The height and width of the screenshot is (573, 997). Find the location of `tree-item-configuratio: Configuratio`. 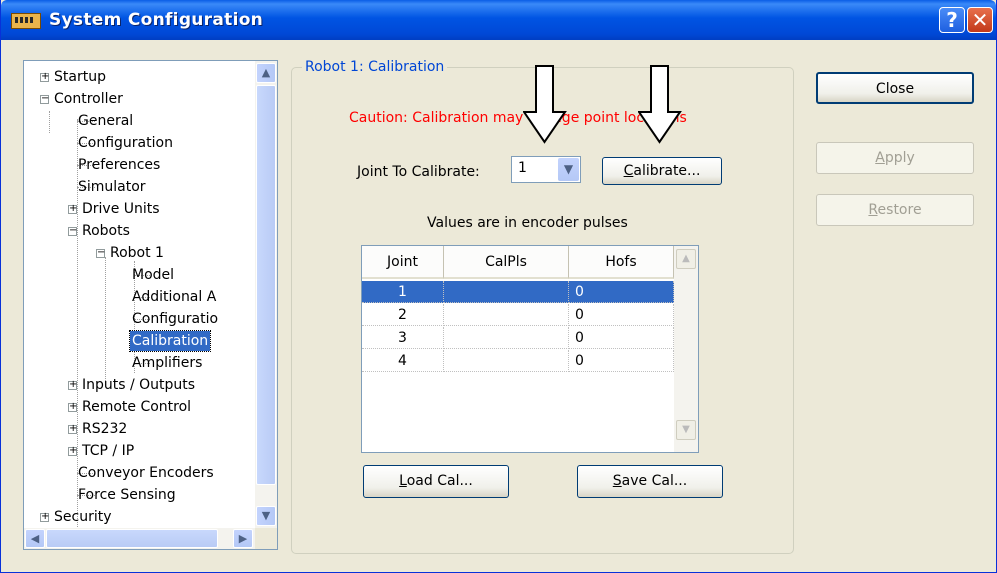

tree-item-configuratio: Configuratio is located at coordinates (175, 319).